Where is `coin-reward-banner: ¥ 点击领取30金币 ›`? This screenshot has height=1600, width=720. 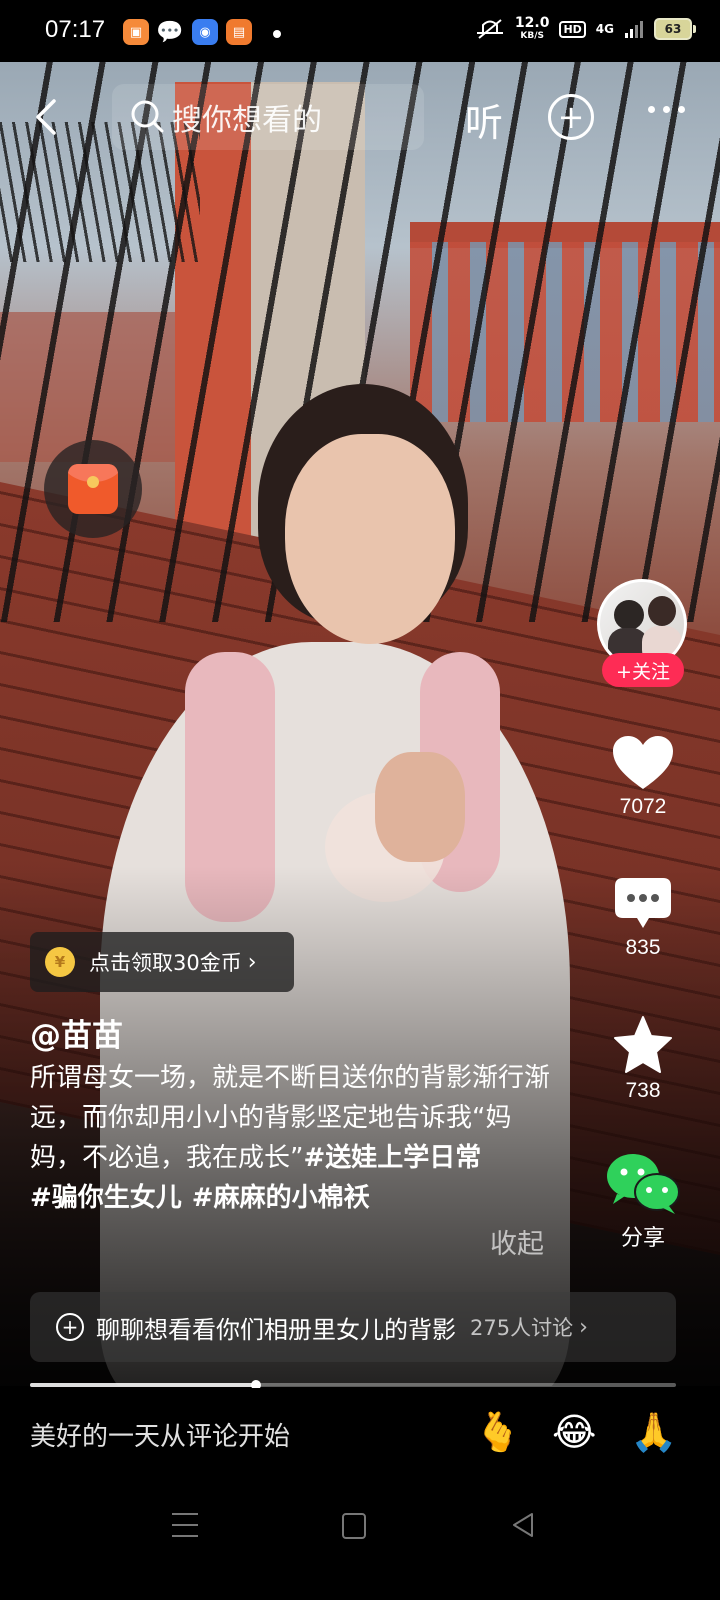 coin-reward-banner: ¥ 点击领取30金币 › is located at coordinates (162, 962).